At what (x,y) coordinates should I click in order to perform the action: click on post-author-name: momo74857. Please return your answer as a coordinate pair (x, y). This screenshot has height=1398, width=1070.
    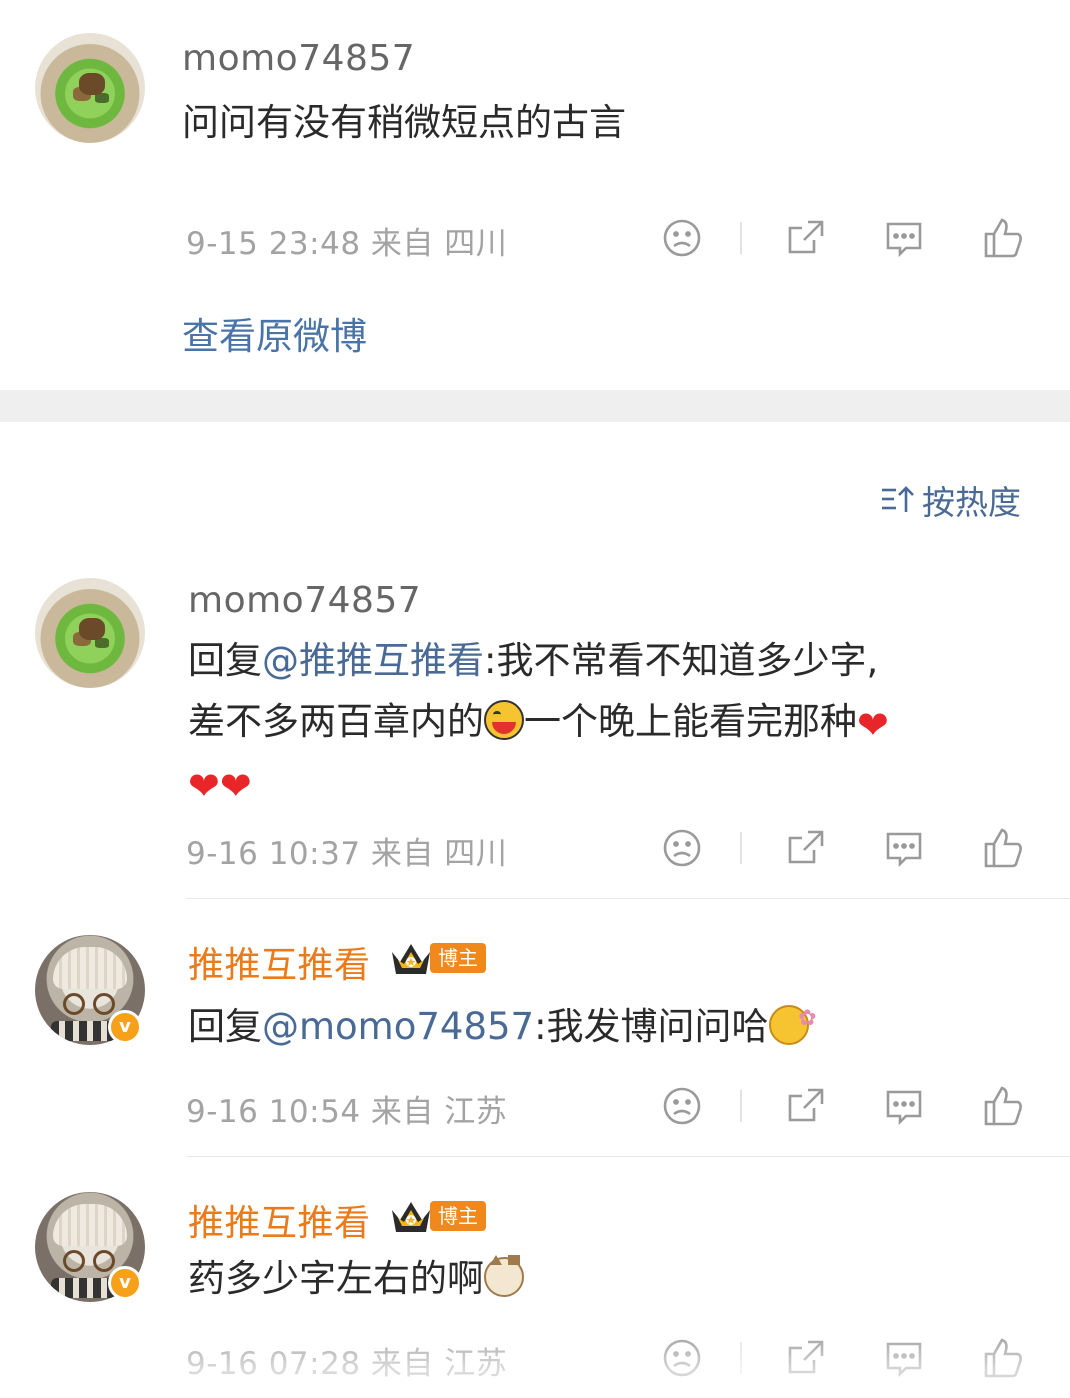
    Looking at the image, I should click on (298, 58).